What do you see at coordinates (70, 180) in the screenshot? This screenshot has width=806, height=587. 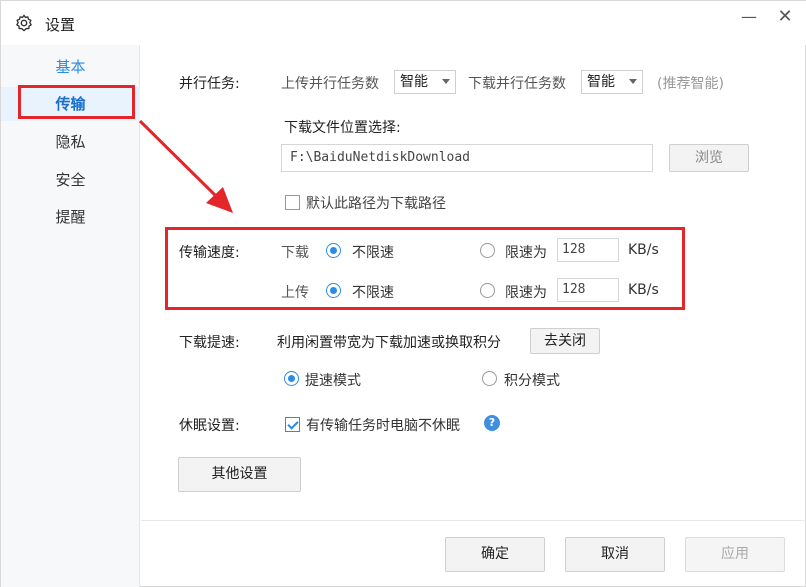 I see `sidebar-item-security: 安全` at bounding box center [70, 180].